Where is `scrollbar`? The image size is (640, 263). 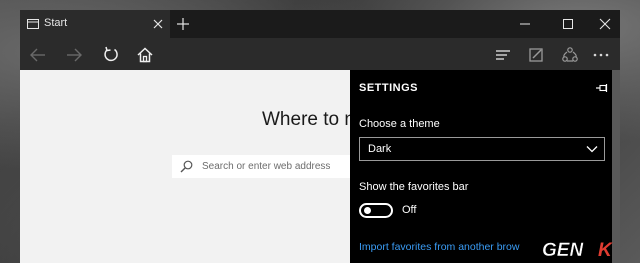 scrollbar is located at coordinates (616, 166).